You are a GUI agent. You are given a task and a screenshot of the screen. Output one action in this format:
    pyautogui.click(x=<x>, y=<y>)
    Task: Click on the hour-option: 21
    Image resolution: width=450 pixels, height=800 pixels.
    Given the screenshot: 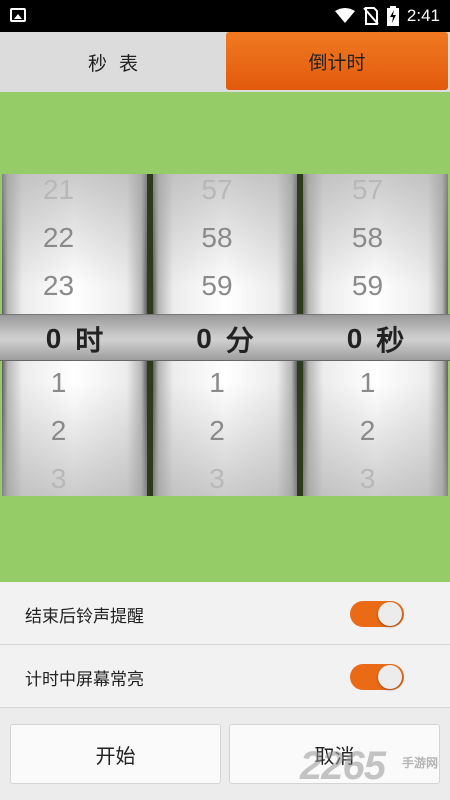 What is the action you would take?
    pyautogui.click(x=74, y=190)
    